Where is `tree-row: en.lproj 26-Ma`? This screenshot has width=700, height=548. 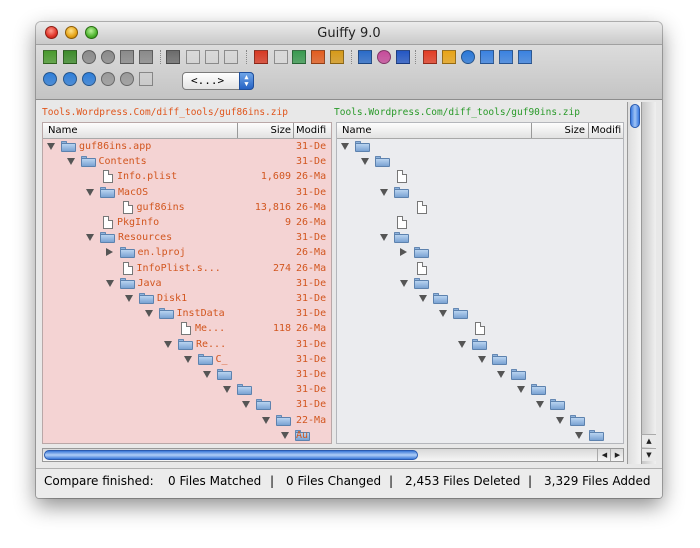
tree-row: en.lproj 26-Ma is located at coordinates (187, 252).